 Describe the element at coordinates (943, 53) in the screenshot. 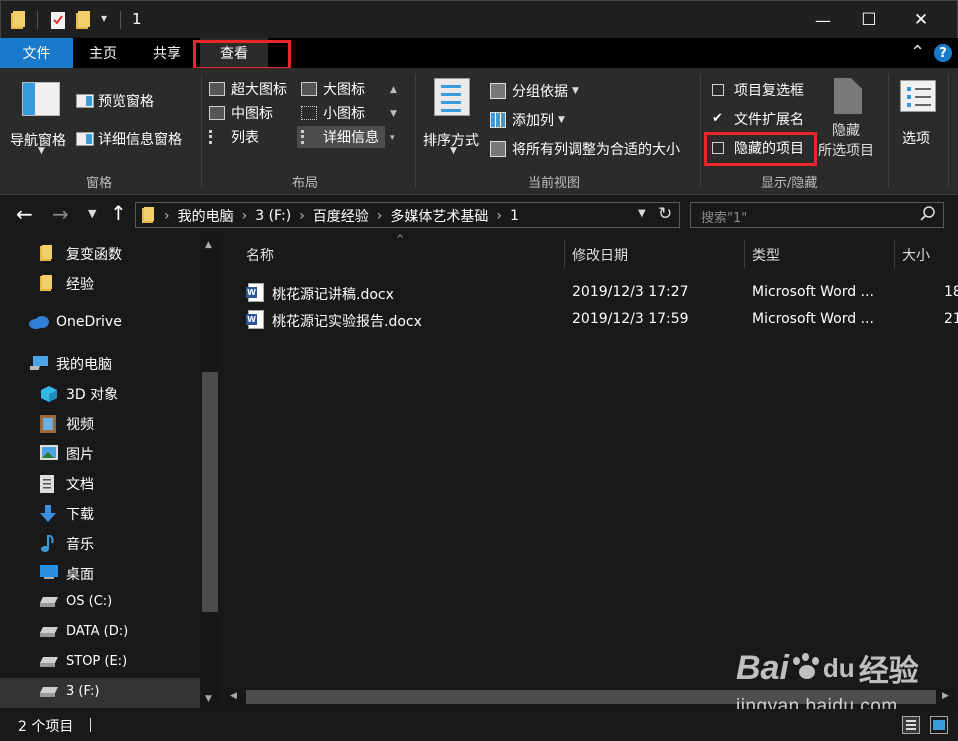

I see `help-icon: ?` at that location.